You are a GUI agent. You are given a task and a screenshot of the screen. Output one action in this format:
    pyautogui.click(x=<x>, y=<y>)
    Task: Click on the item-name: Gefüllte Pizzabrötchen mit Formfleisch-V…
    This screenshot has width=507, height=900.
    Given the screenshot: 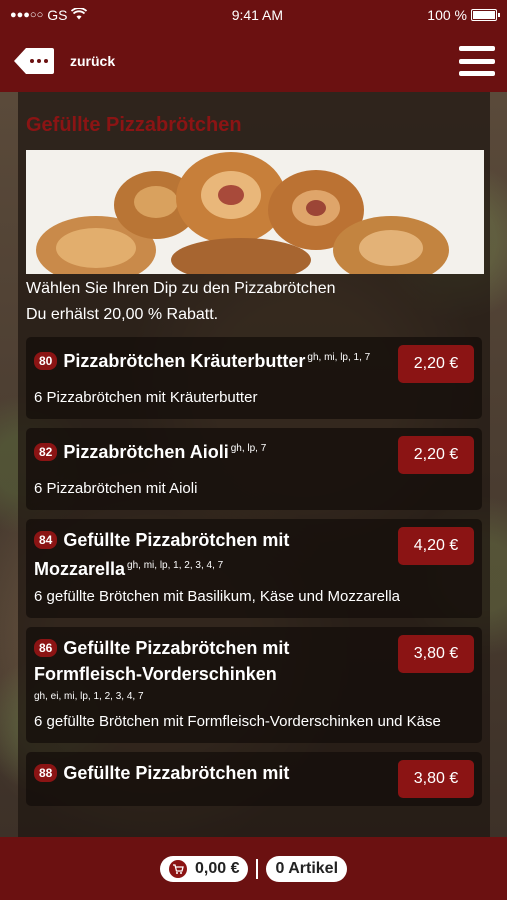 What is the action you would take?
    pyautogui.click(x=162, y=661)
    